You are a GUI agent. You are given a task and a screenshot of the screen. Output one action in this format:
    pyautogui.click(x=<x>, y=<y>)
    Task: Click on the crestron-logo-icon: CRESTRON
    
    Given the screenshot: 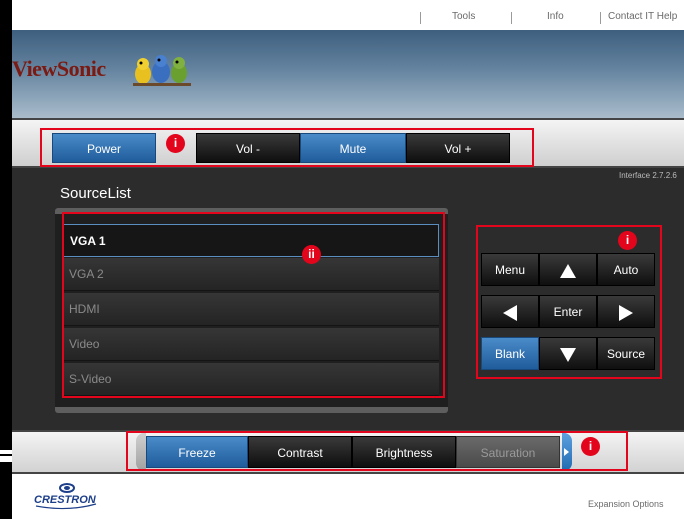 What is the action you would take?
    pyautogui.click(x=65, y=496)
    